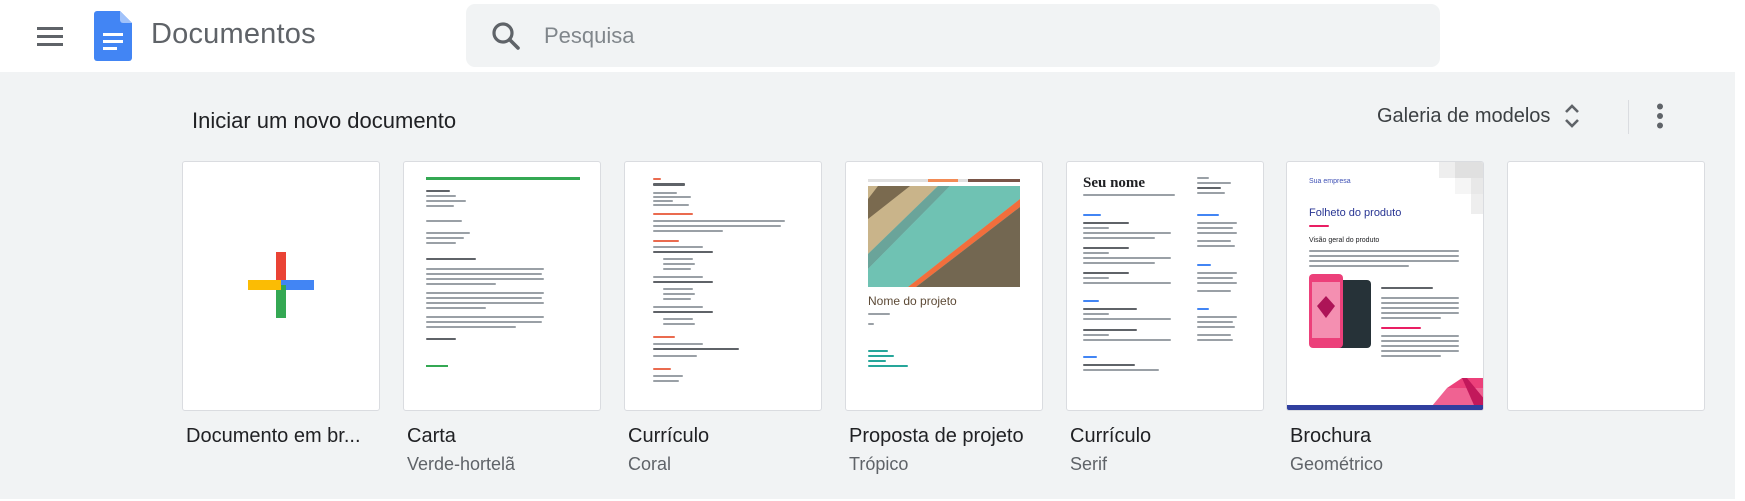  What do you see at coordinates (461, 464) in the screenshot?
I see `template-subtitle: Verde-hortelã` at bounding box center [461, 464].